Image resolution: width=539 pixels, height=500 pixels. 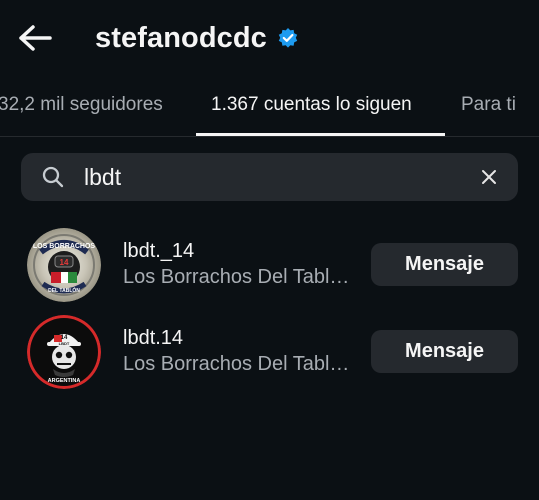 What do you see at coordinates (64, 343) in the screenshot?
I see `avatar-label-initials: LBDT` at bounding box center [64, 343].